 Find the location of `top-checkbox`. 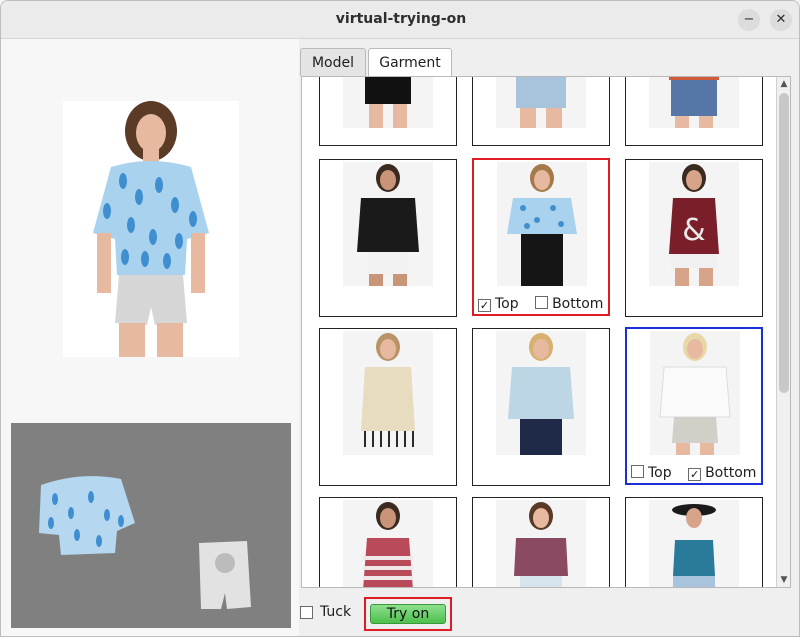

top-checkbox is located at coordinates (637, 471).